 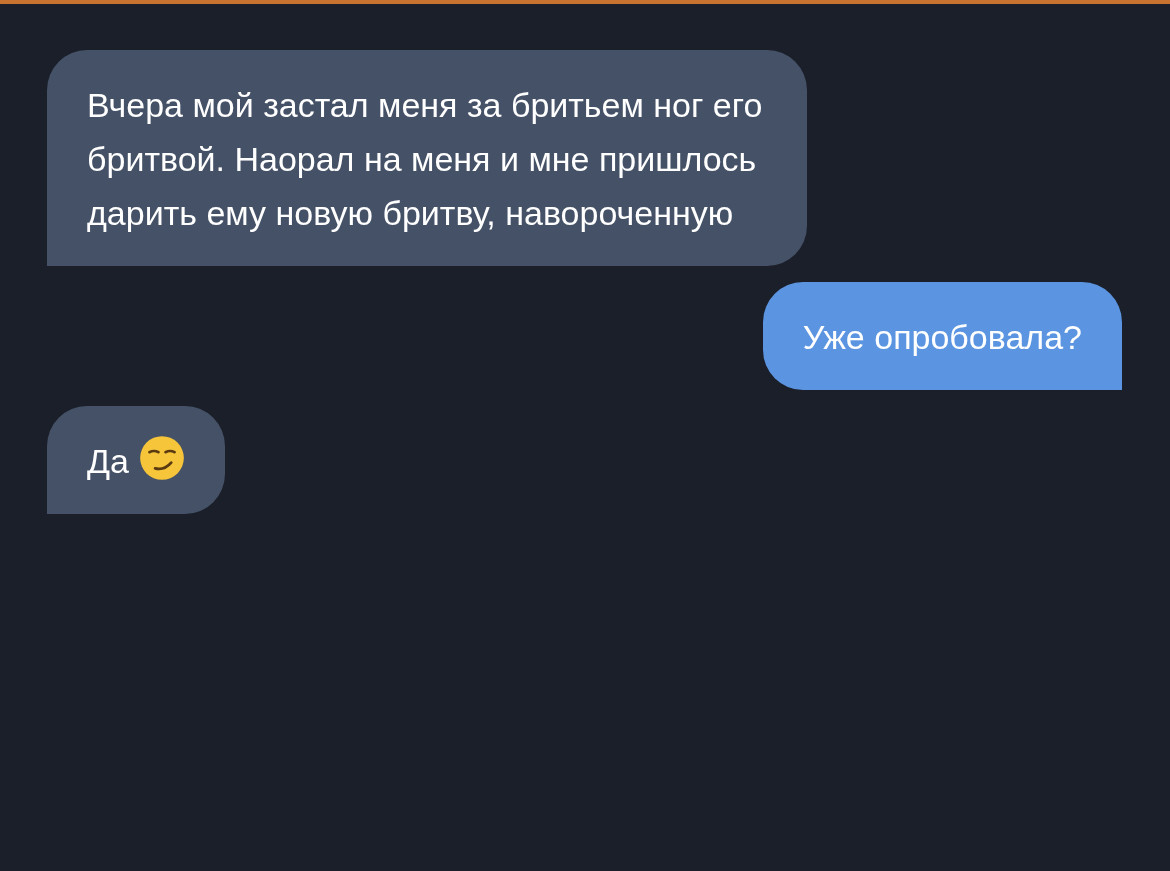 I want to click on message-text: Уже опробовала?, so click(x=942, y=337).